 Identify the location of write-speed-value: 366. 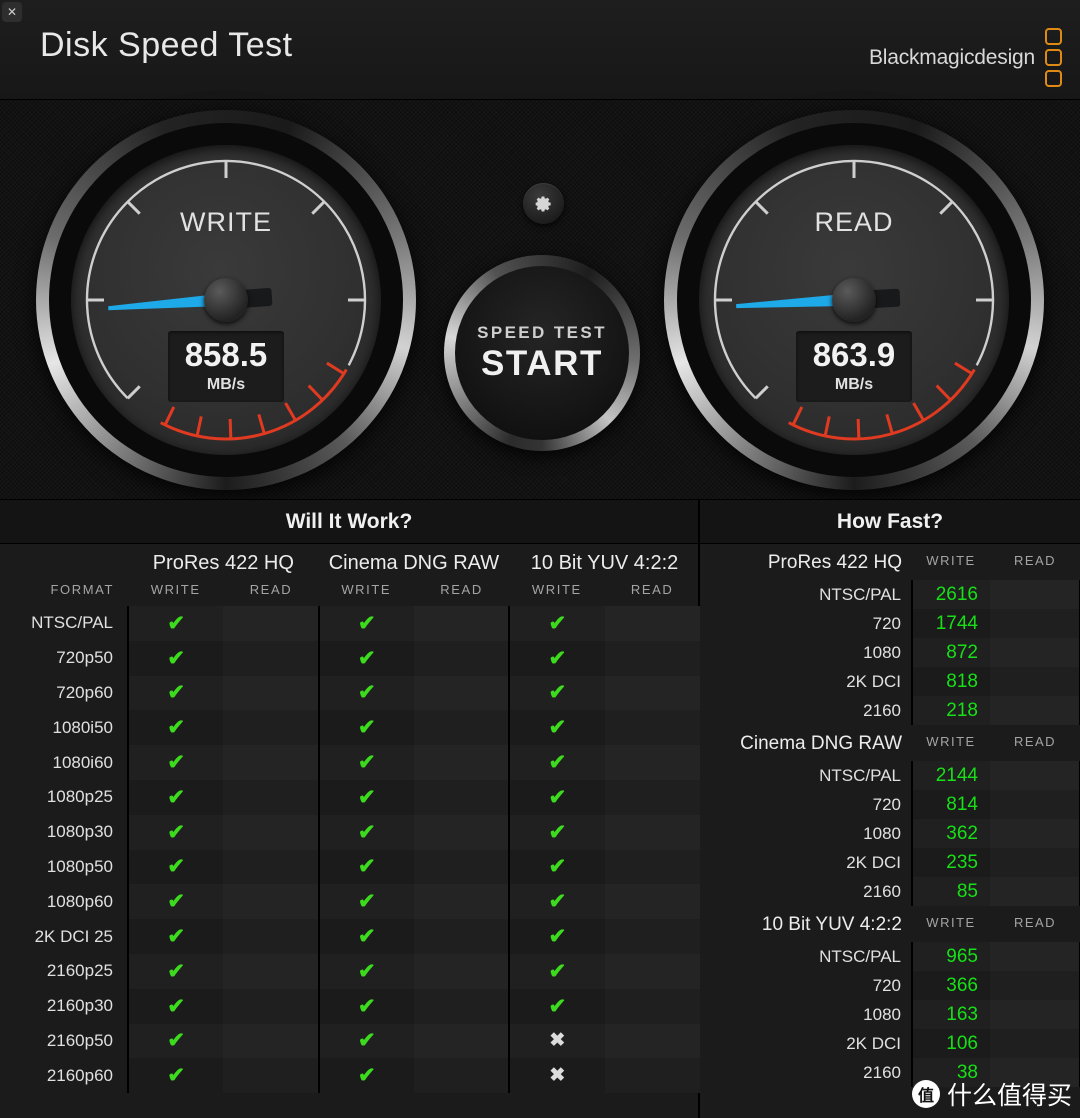
(950, 985).